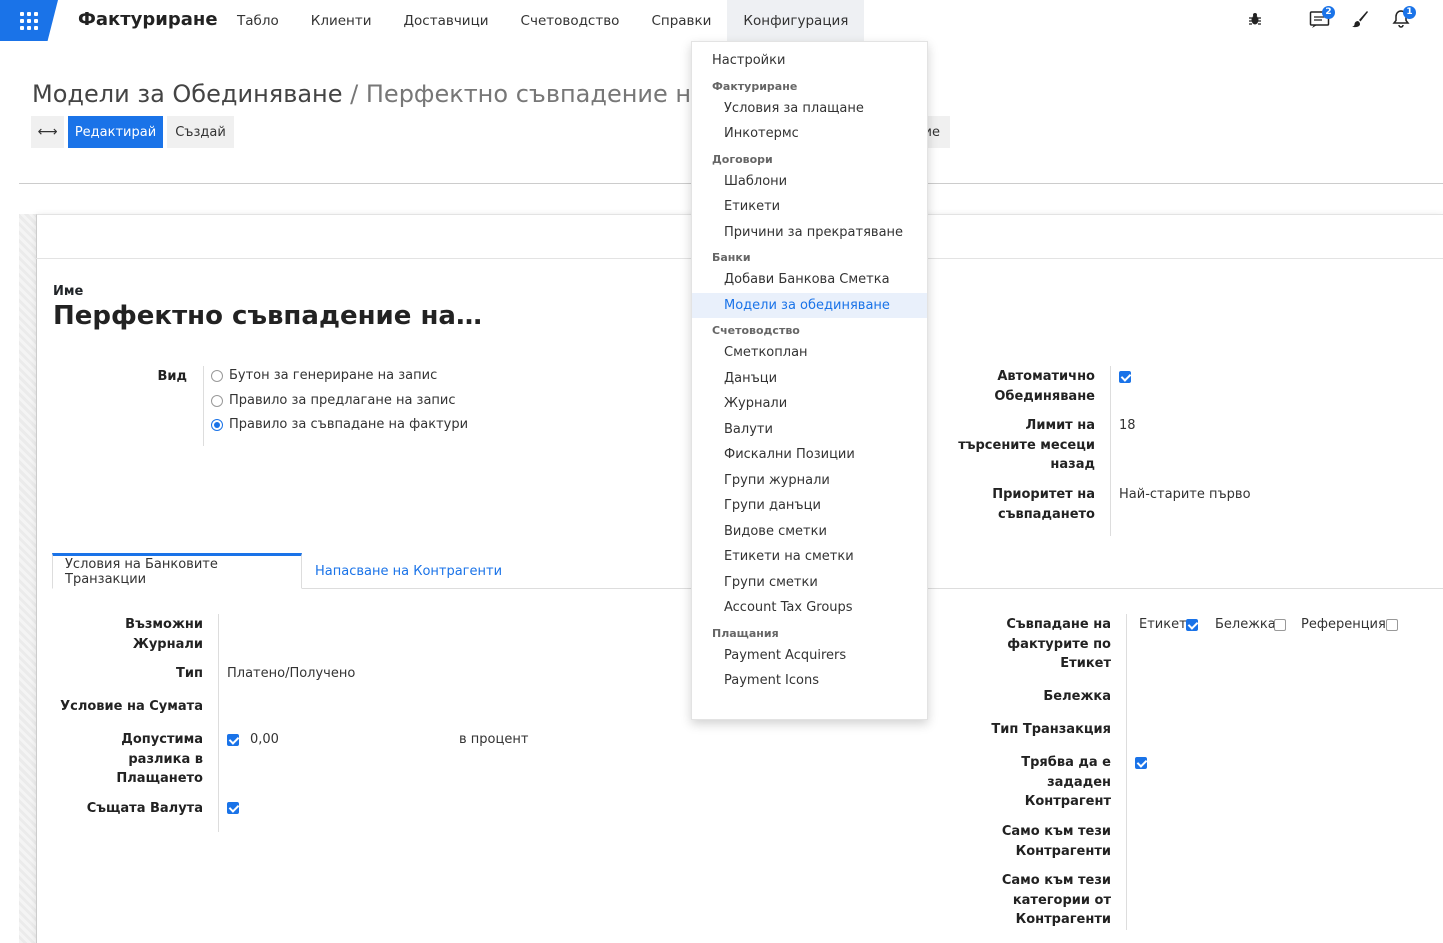 The height and width of the screenshot is (943, 1443). Describe the element at coordinates (809, 582) in the screenshot. I see `dropdown-menu-item: Групи сметки` at that location.